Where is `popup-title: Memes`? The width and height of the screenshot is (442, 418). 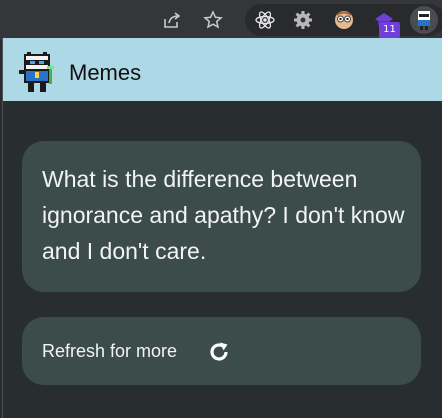 popup-title: Memes is located at coordinates (105, 72).